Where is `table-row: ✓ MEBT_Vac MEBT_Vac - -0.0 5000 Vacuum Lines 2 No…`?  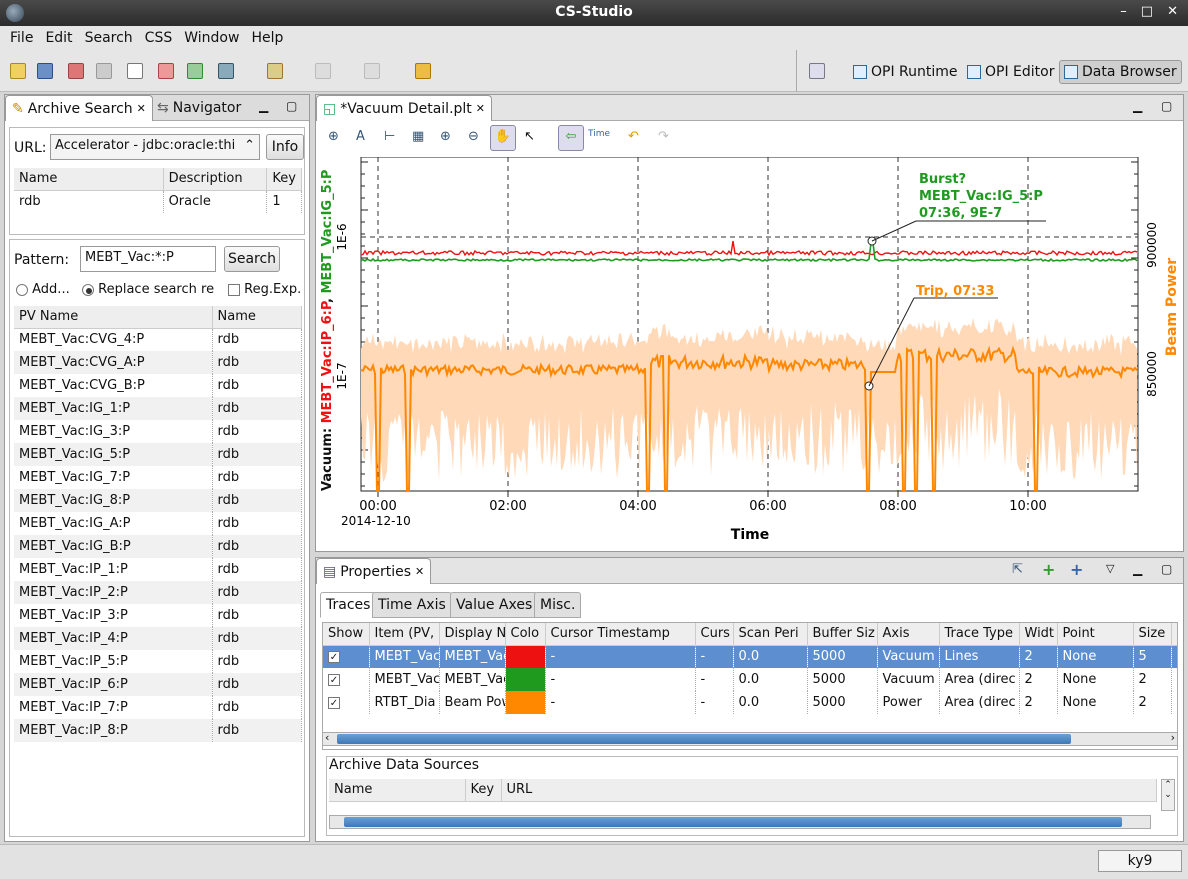 table-row: ✓ MEBT_Vac MEBT_Vac - -0.0 5000 Vacuum Lines 2 No… is located at coordinates (750, 656).